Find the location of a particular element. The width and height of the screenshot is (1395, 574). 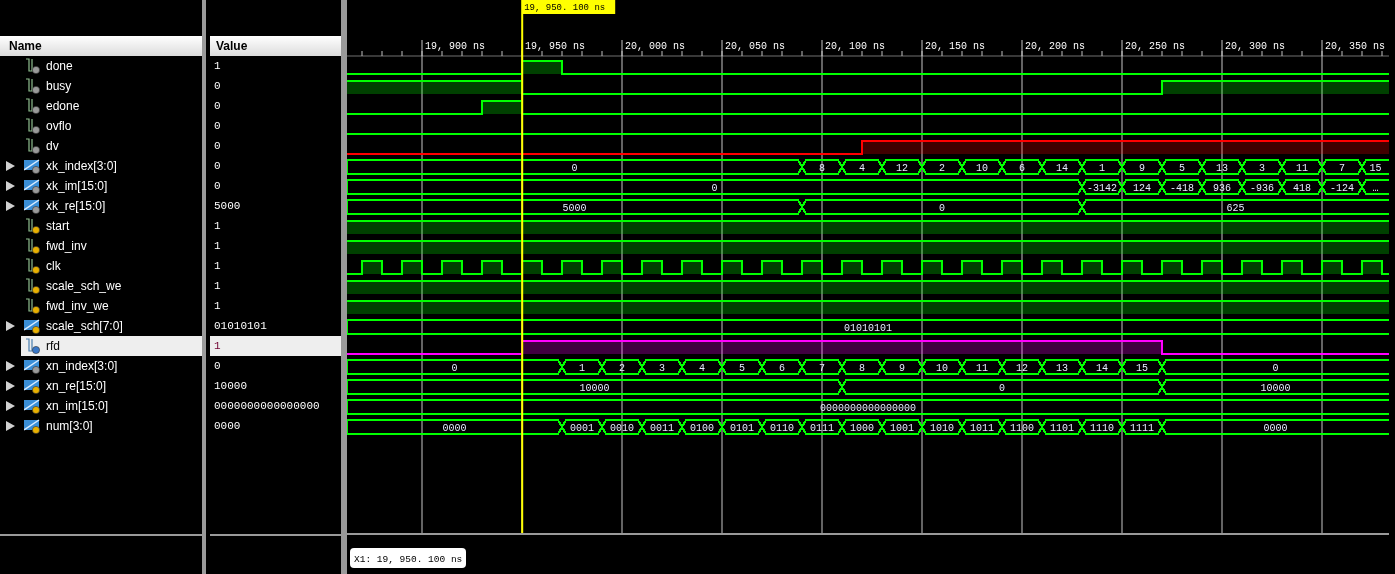

signal-name: xn_index[3:0] is located at coordinates (82, 366).